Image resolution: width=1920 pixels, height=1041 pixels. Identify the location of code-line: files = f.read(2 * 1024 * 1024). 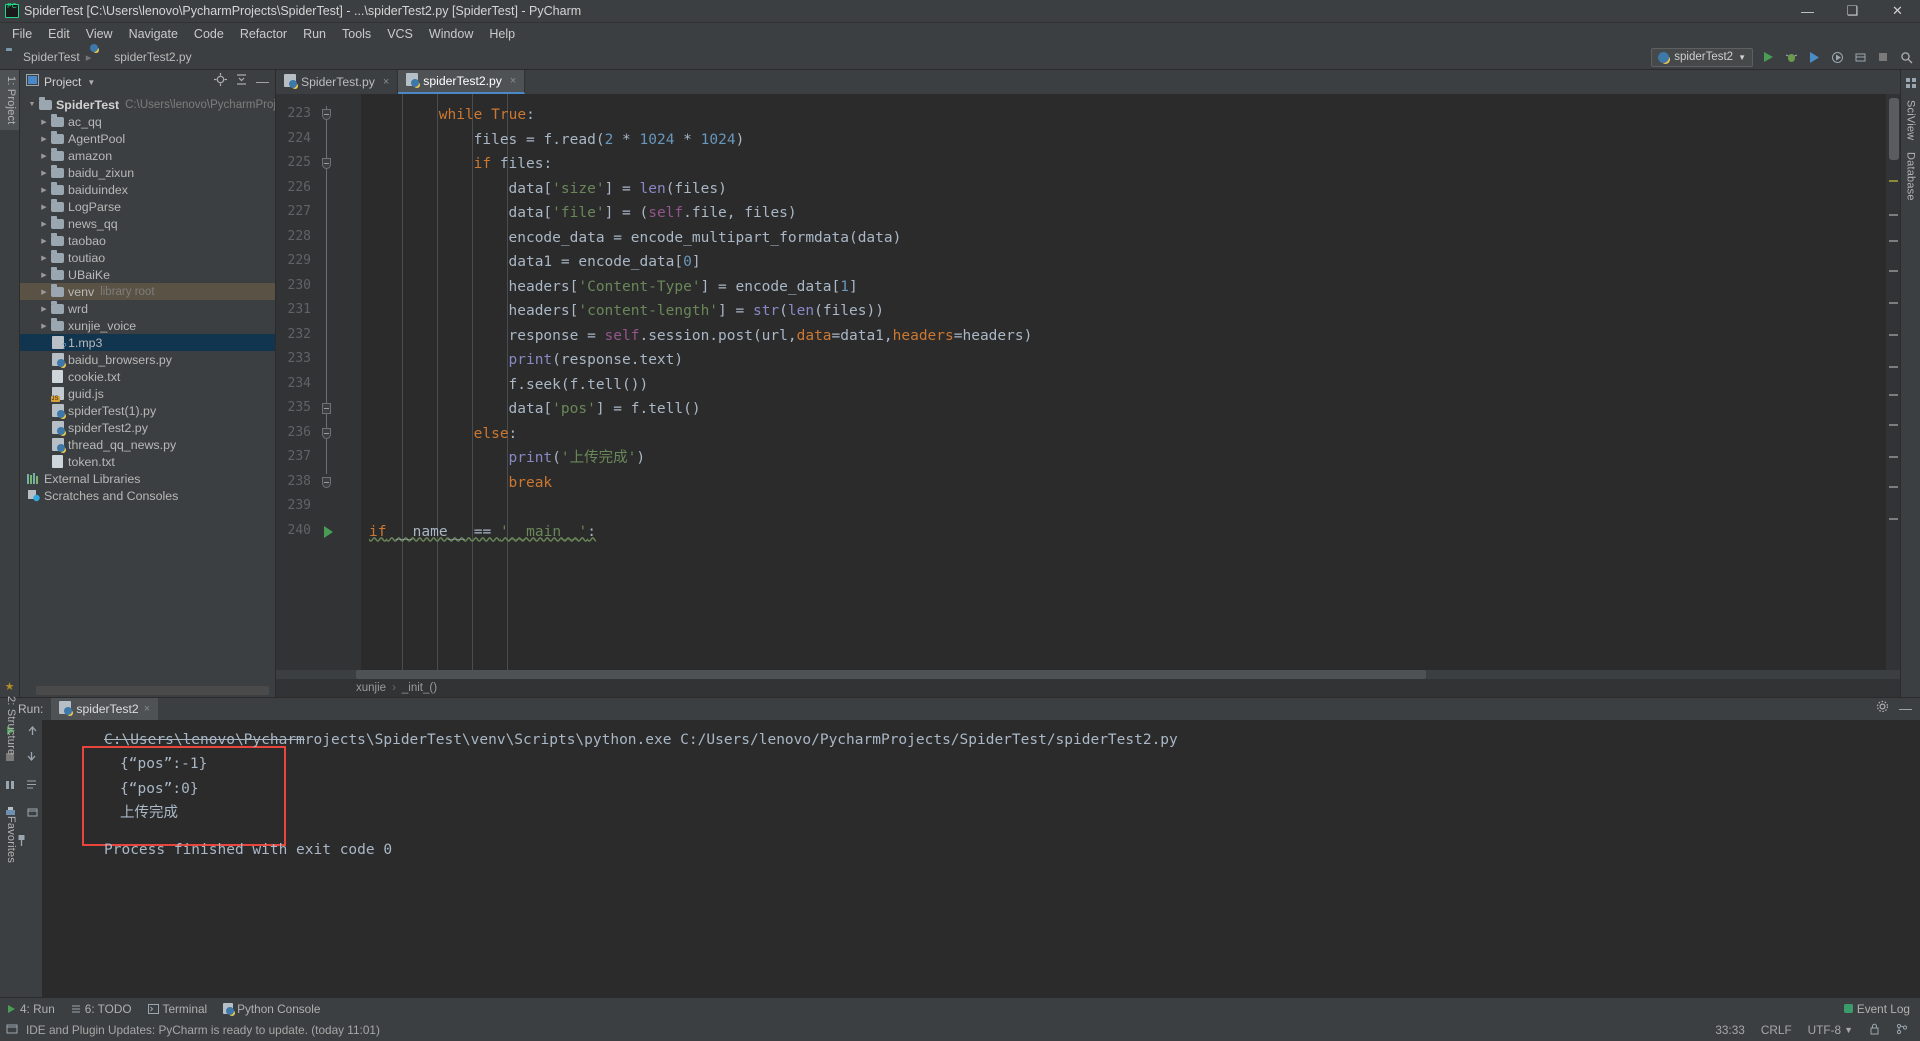
(609, 140).